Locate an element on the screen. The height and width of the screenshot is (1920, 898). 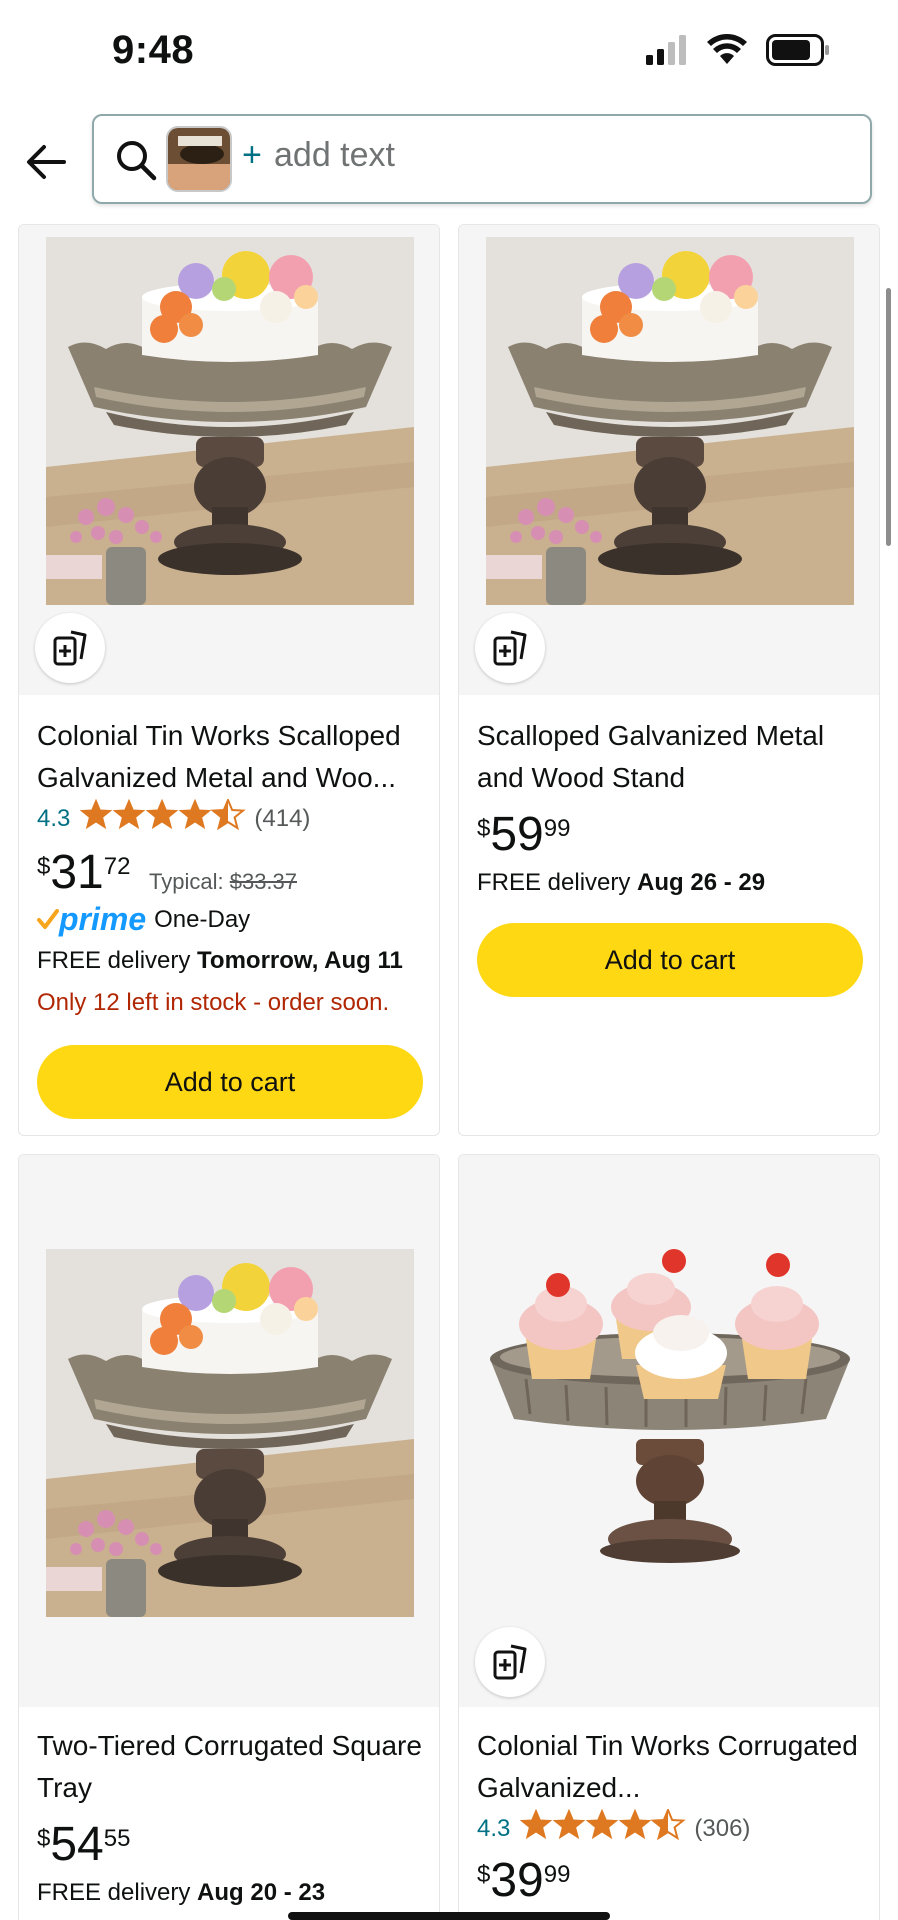
scrollbar is located at coordinates (888, 417).